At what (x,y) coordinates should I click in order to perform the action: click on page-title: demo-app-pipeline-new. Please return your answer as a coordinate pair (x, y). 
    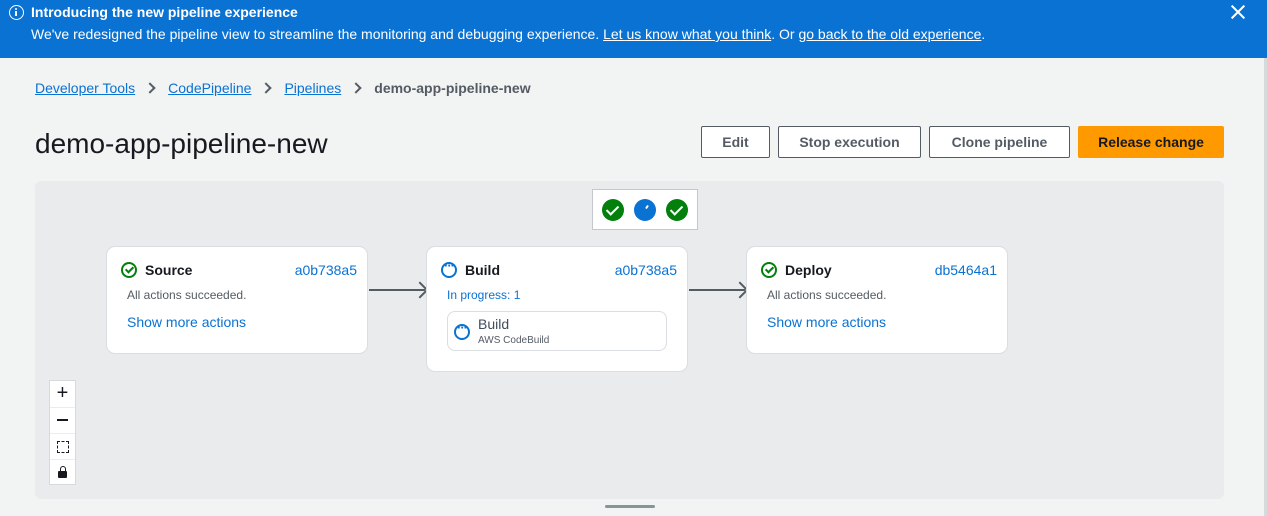
    Looking at the image, I should click on (181, 143).